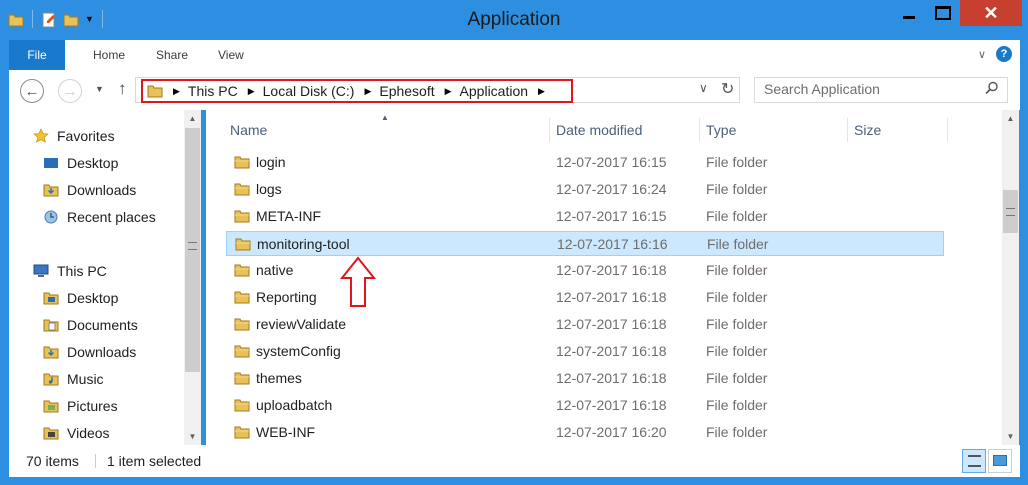 This screenshot has height=485, width=1028. I want to click on nav-favorites-downloads: Downloads, so click(89, 190).